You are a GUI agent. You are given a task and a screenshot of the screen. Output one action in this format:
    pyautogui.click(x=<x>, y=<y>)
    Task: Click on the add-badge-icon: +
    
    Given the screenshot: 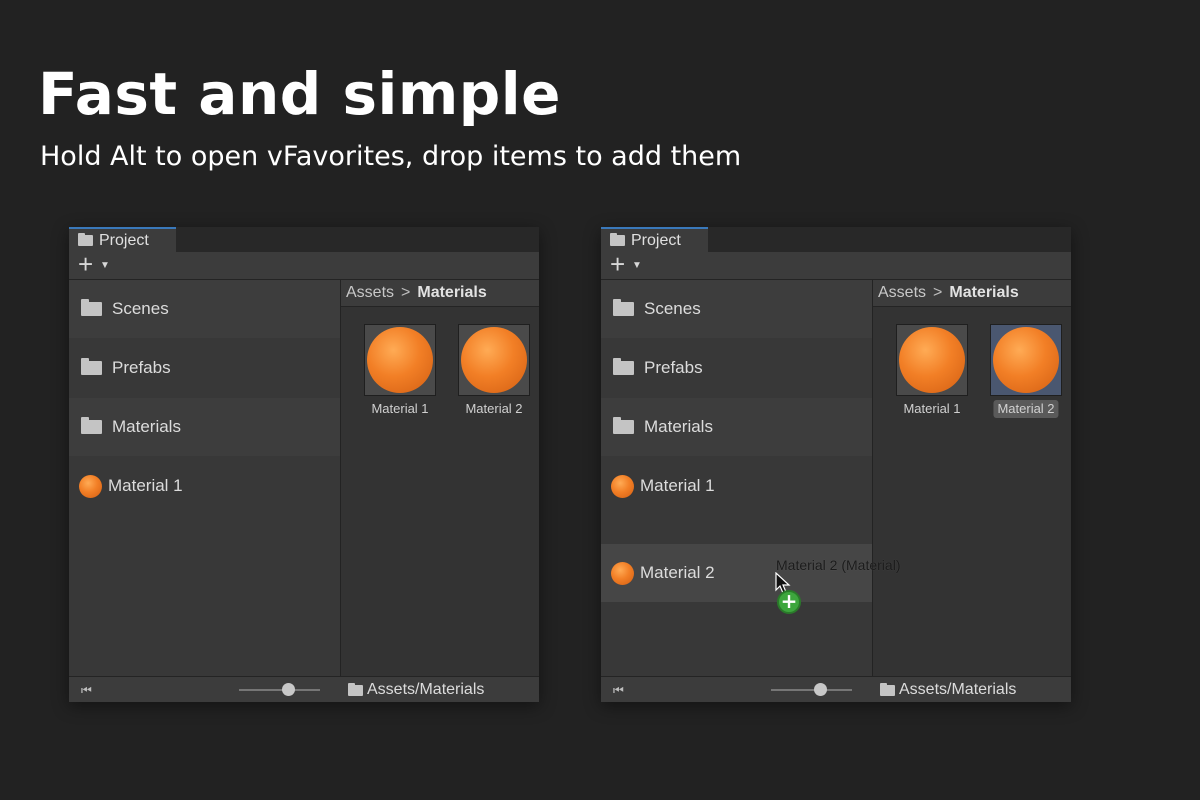 What is the action you would take?
    pyautogui.click(x=789, y=602)
    